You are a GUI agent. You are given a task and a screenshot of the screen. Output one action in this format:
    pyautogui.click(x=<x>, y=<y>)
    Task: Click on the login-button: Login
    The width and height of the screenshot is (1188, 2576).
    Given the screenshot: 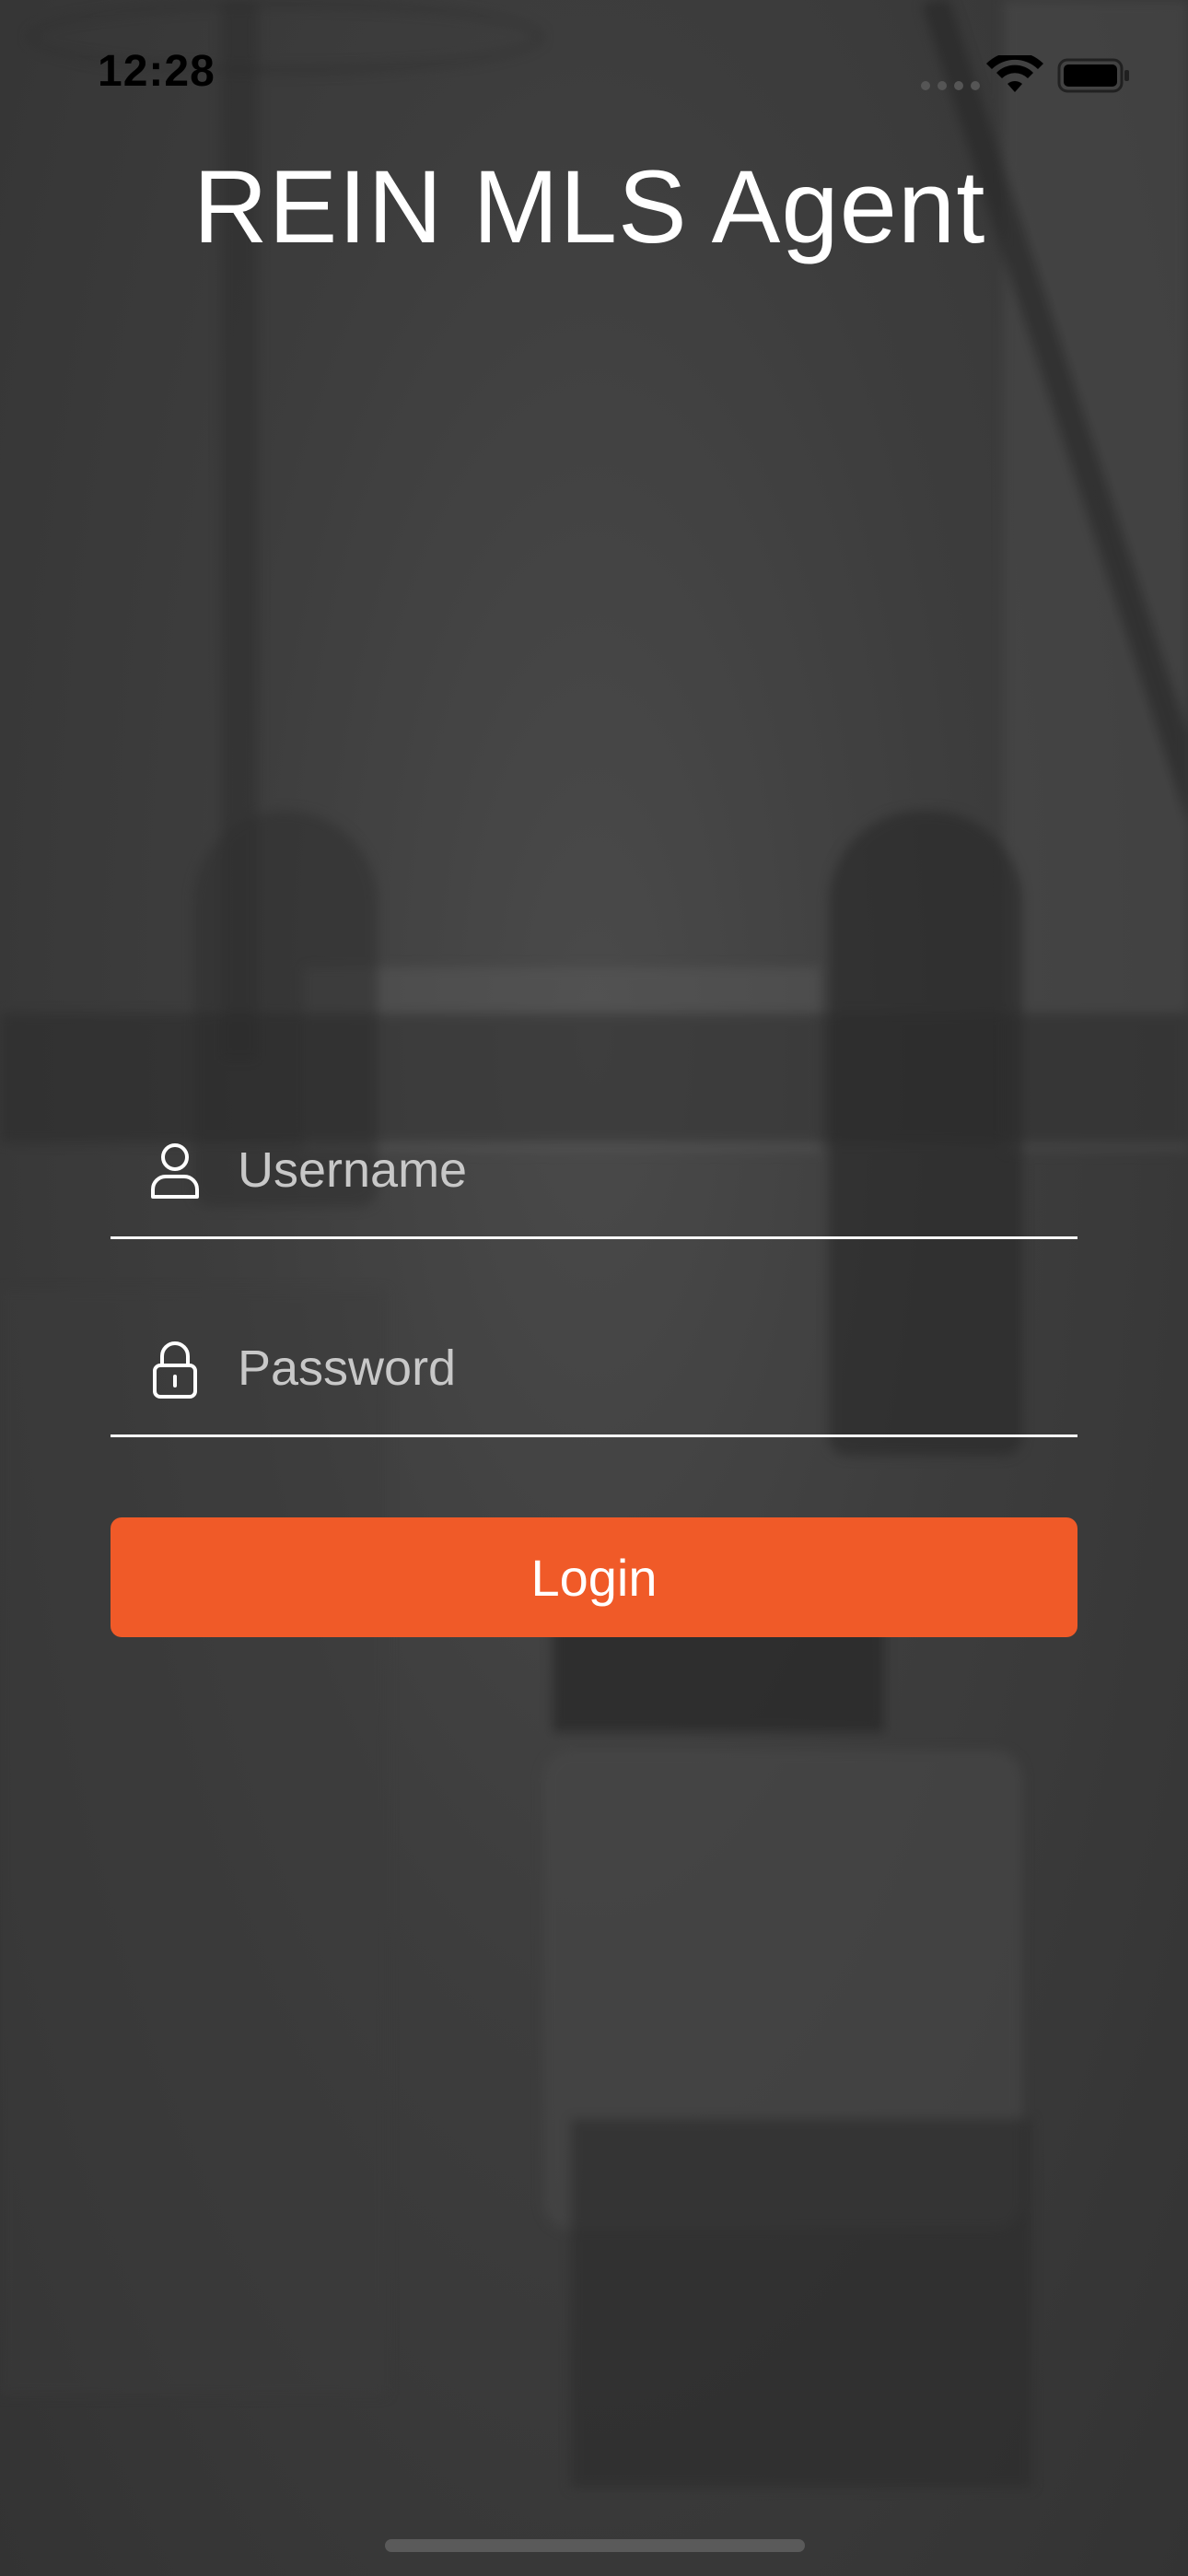 What is the action you would take?
    pyautogui.click(x=594, y=1577)
    